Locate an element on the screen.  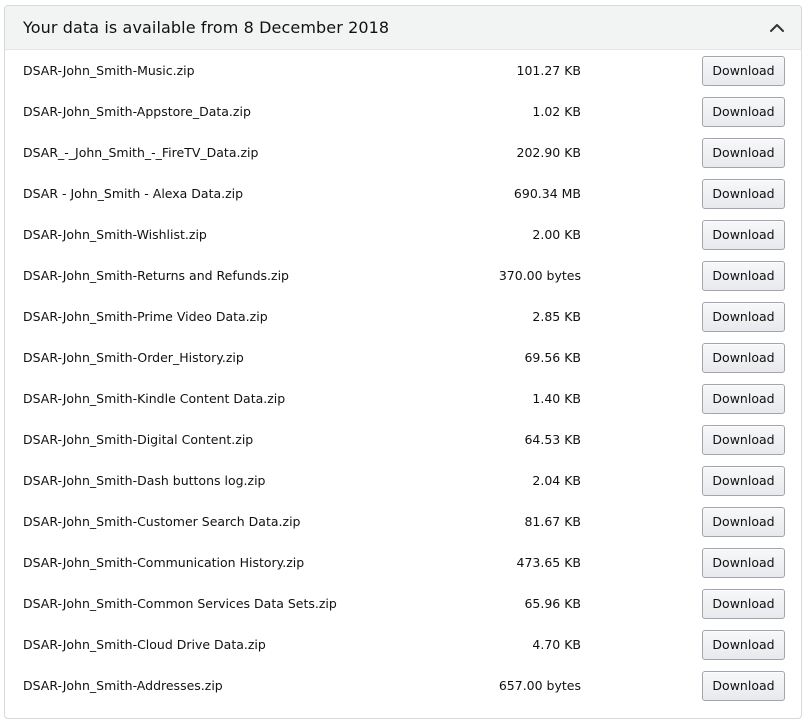
file-size: 370.00 bytes is located at coordinates (539, 275).